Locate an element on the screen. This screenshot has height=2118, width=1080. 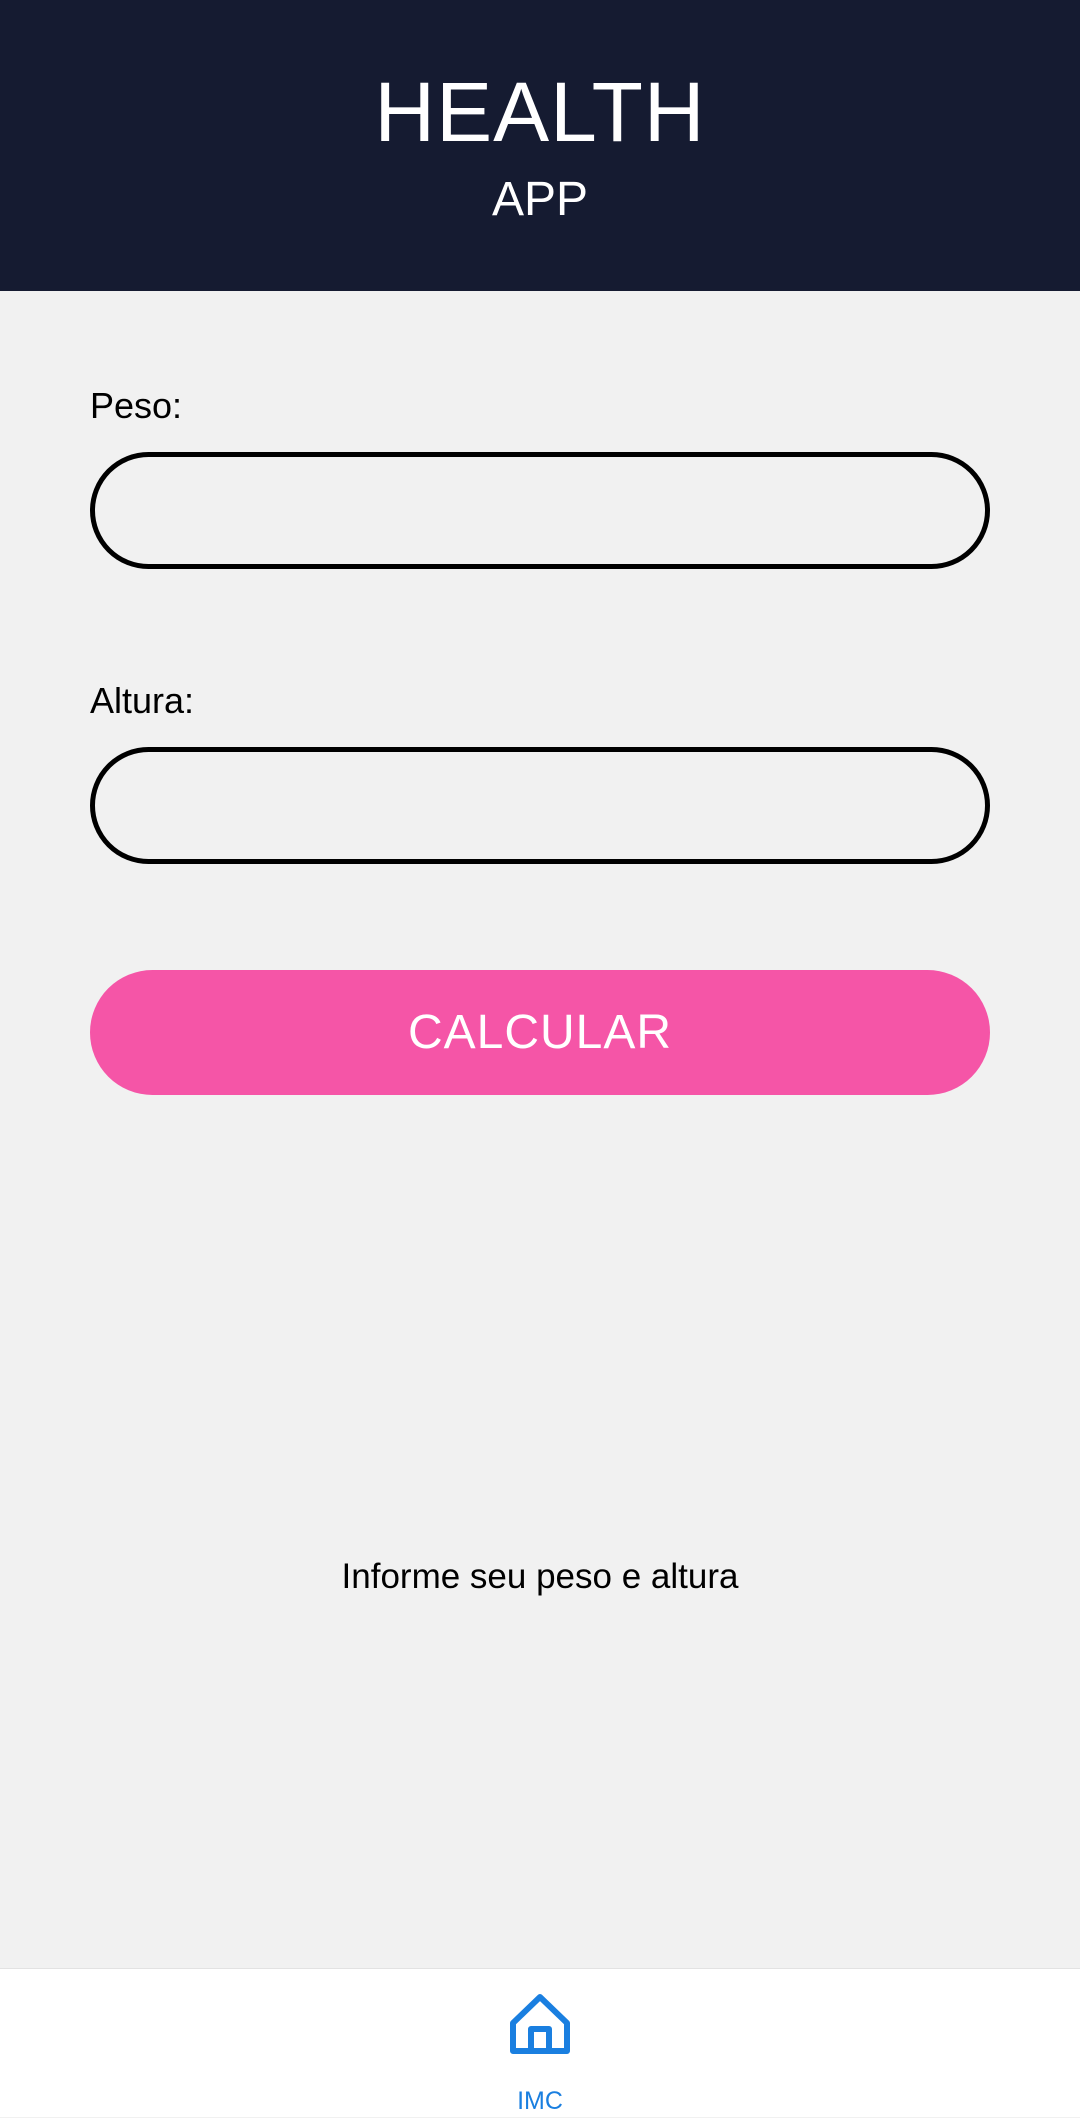
weight-label: Peso: is located at coordinates (136, 405).